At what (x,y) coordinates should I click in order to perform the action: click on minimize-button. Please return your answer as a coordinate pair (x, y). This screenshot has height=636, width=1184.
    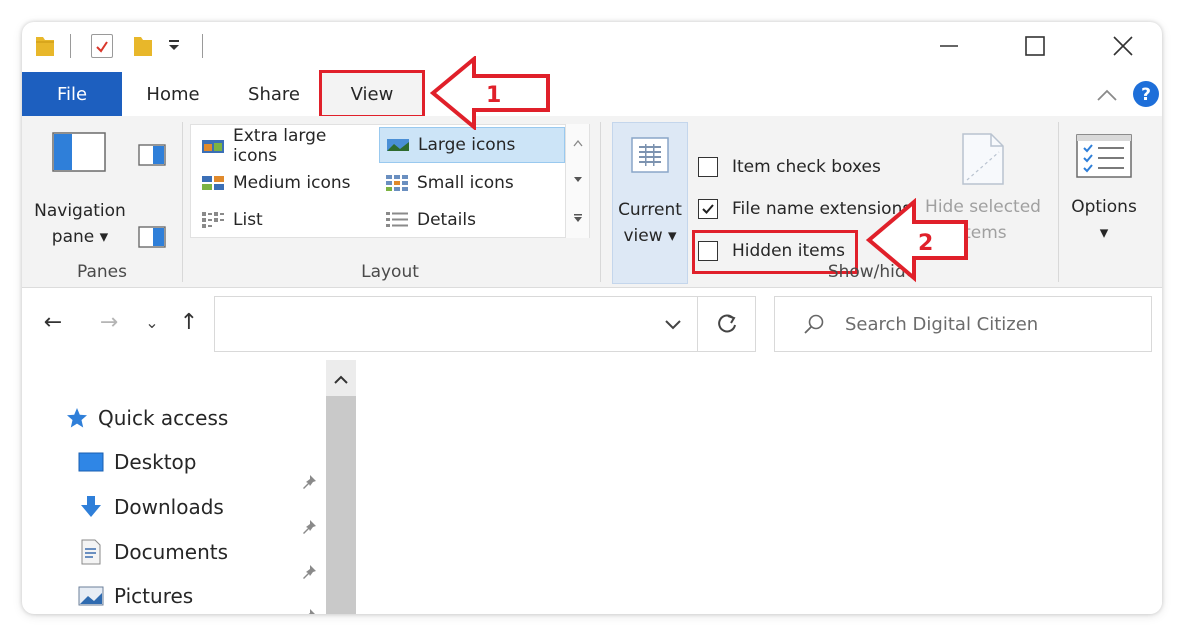
    Looking at the image, I should click on (949, 46).